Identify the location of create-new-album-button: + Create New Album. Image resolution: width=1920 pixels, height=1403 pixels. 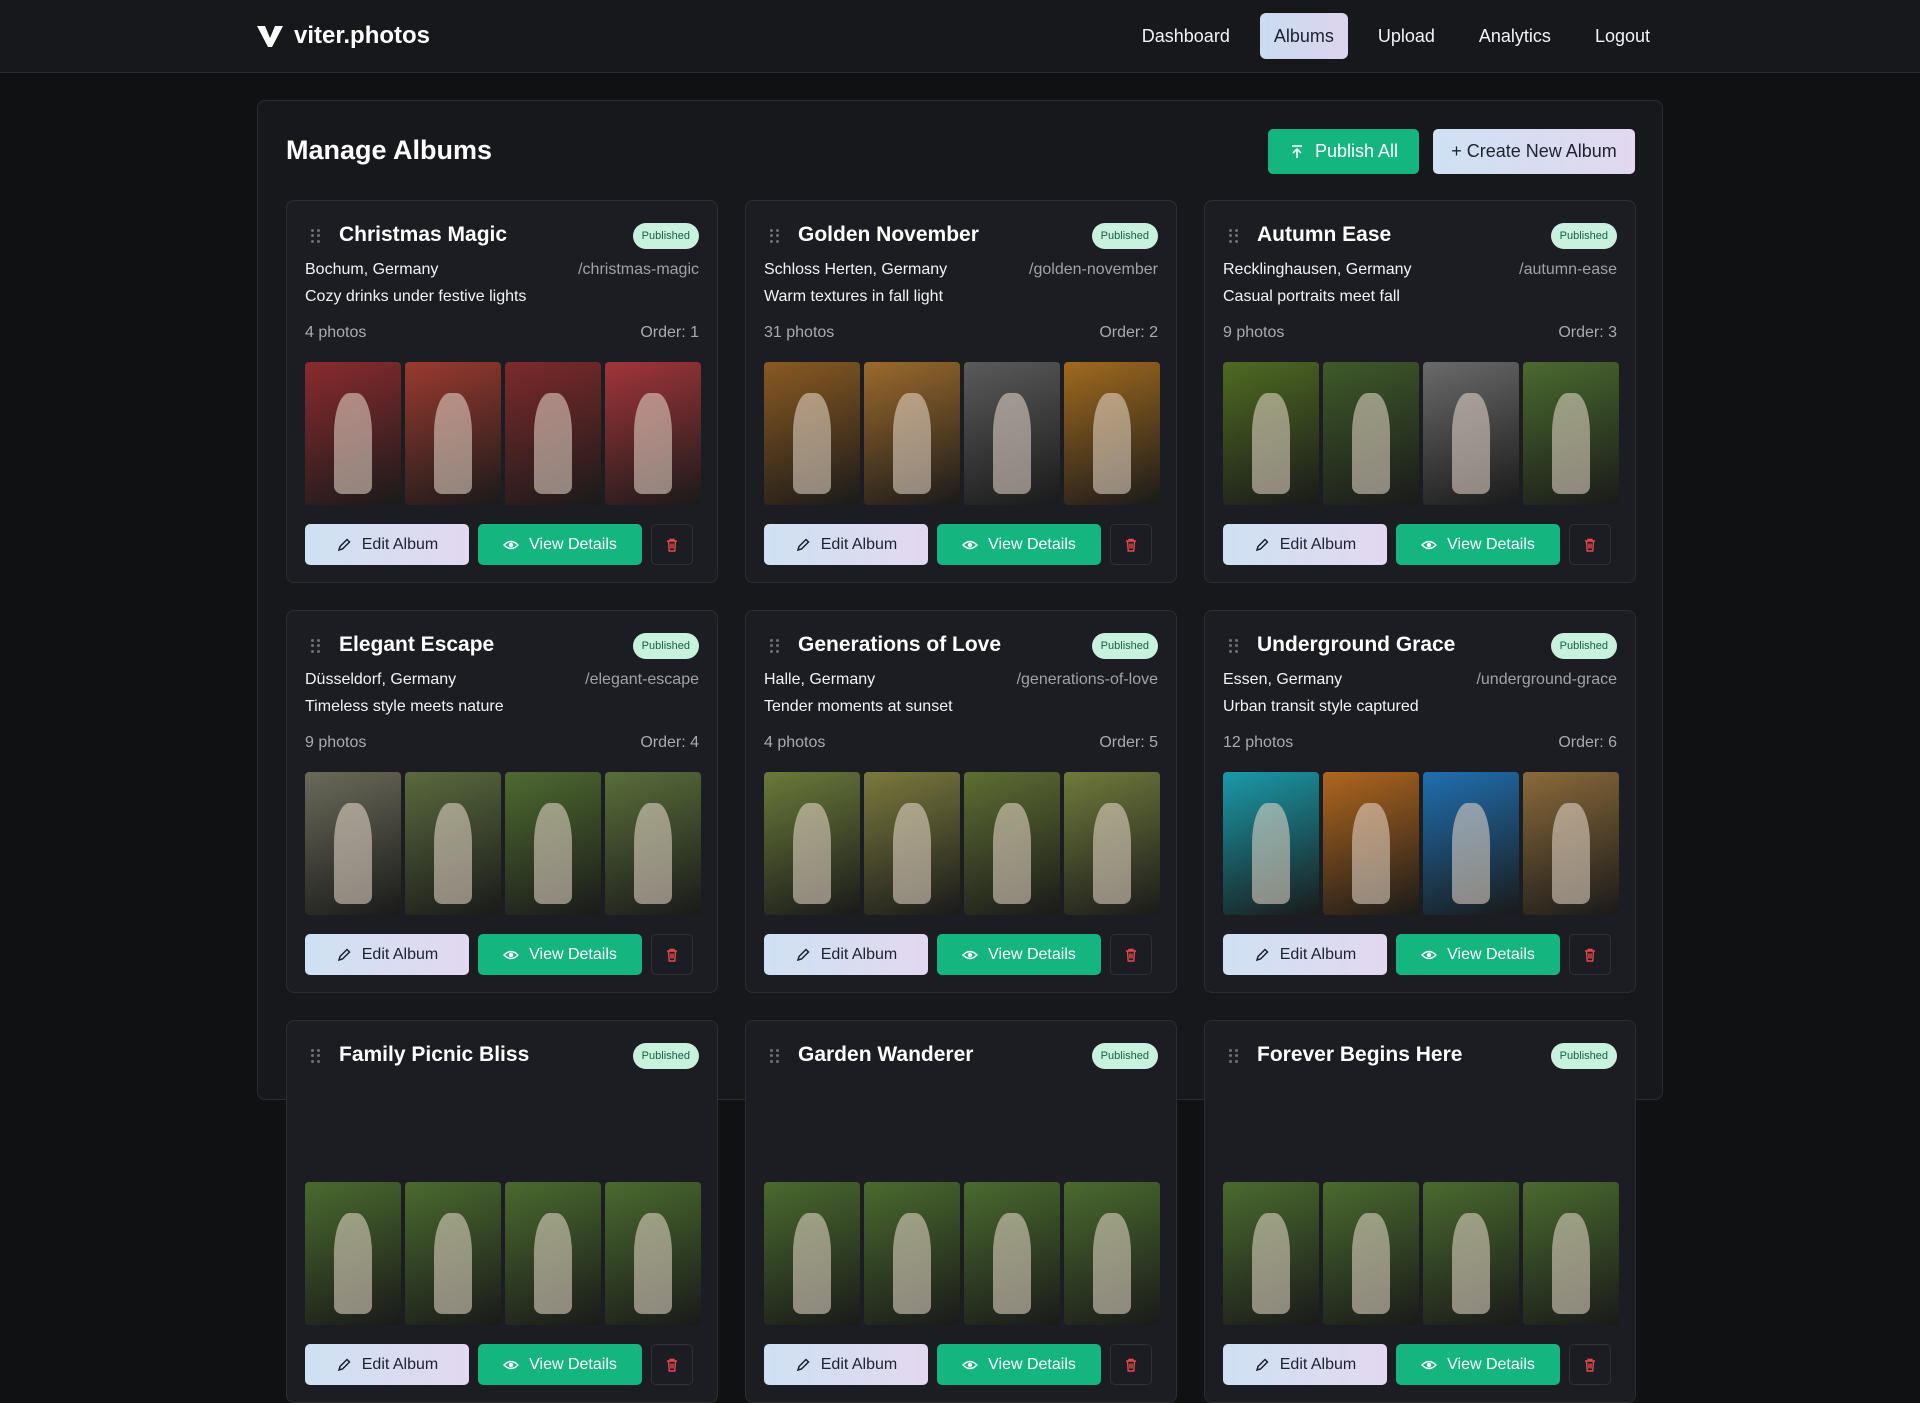
(1534, 151).